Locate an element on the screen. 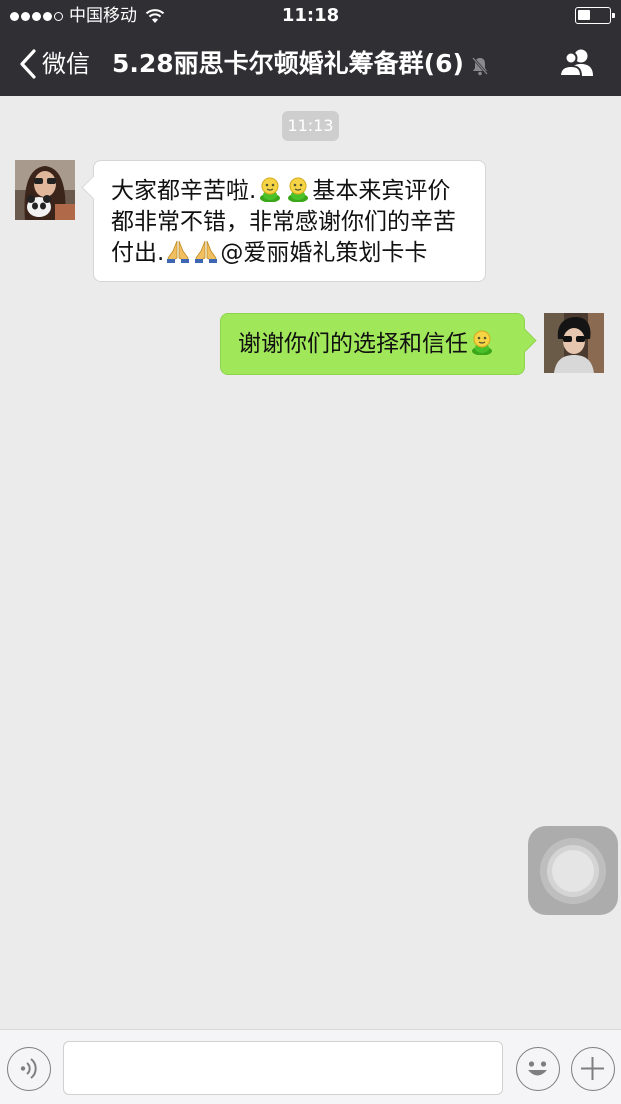 Image resolution: width=621 pixels, height=1104 pixels. page-title: 5.28丽思卡尔顿婚礼筹备群(6) is located at coordinates (288, 63).